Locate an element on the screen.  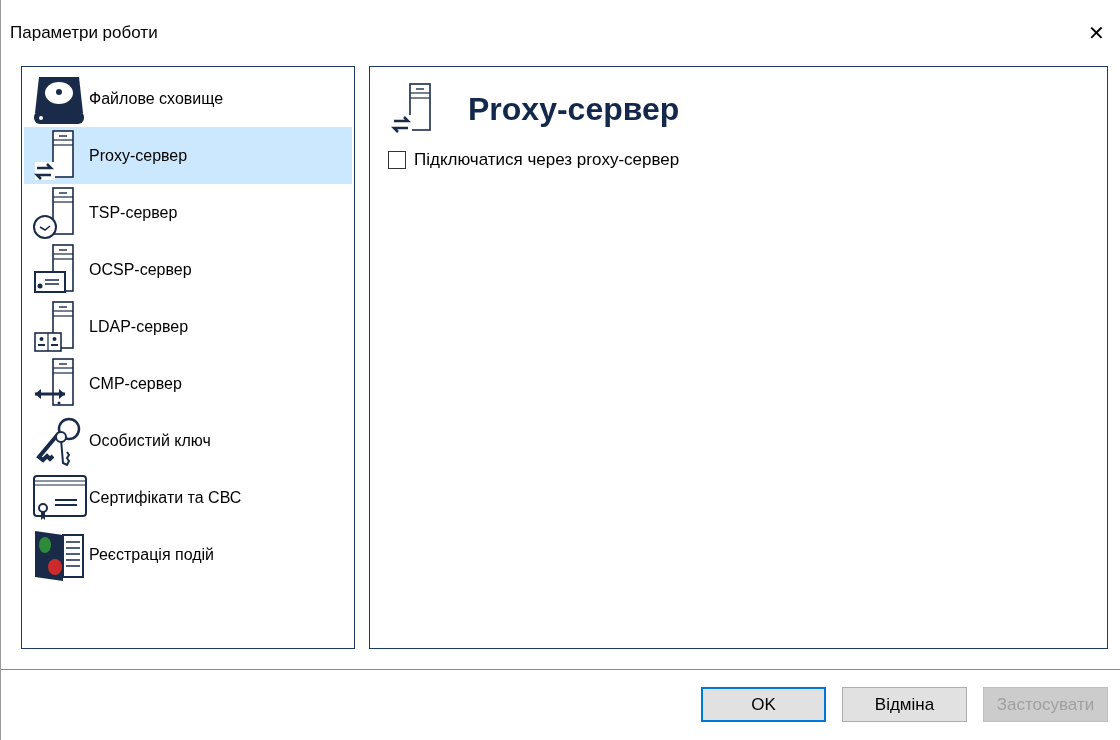
category-item: Реєстрація подій is located at coordinates (188, 554).